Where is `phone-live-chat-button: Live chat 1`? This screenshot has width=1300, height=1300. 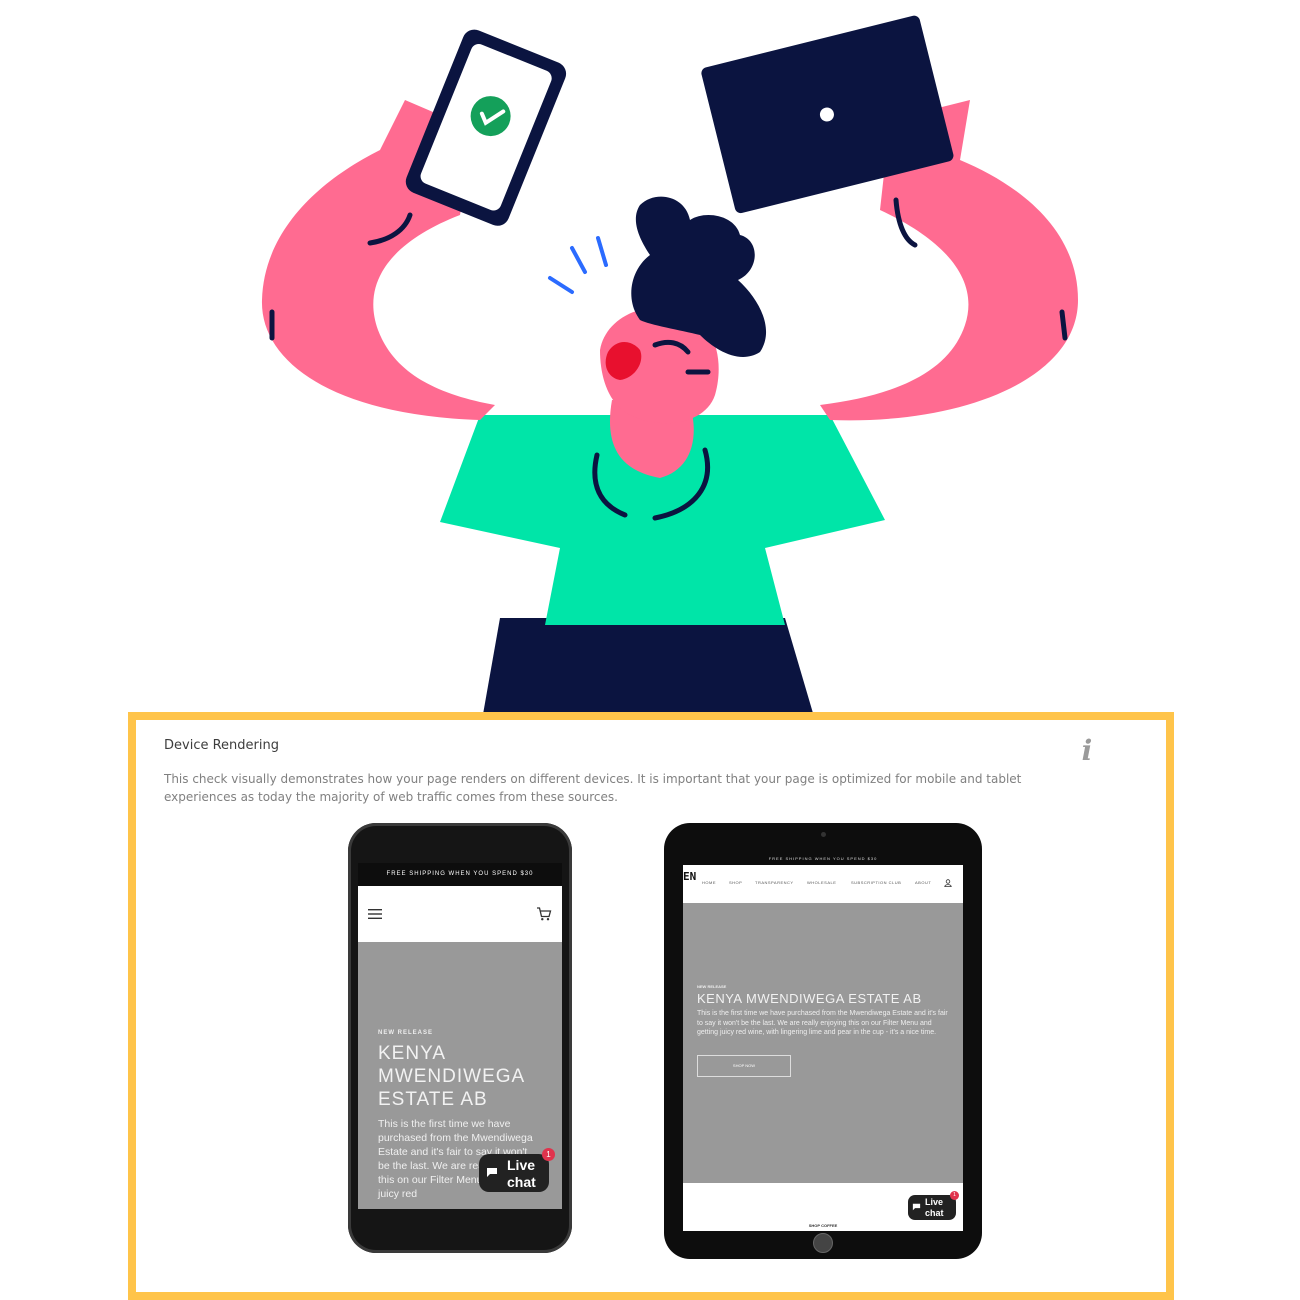
phone-live-chat-button: Live chat 1 is located at coordinates (517, 1170).